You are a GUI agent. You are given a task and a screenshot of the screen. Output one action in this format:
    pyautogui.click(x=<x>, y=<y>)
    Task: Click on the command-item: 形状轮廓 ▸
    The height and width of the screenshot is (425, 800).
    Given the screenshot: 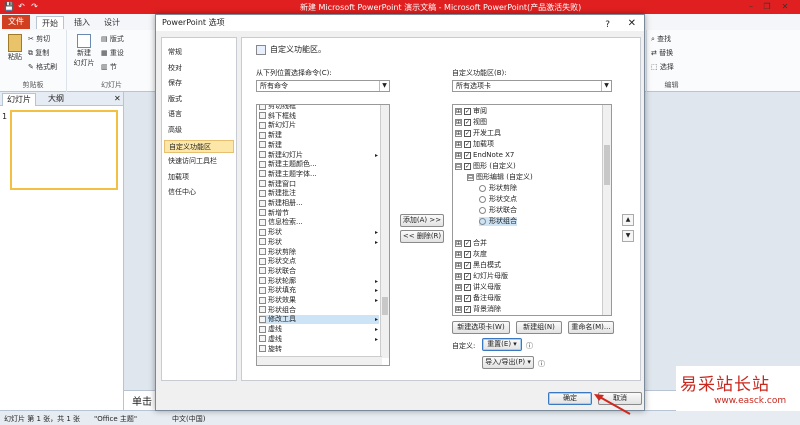 What is the action you would take?
    pyautogui.click(x=319, y=281)
    